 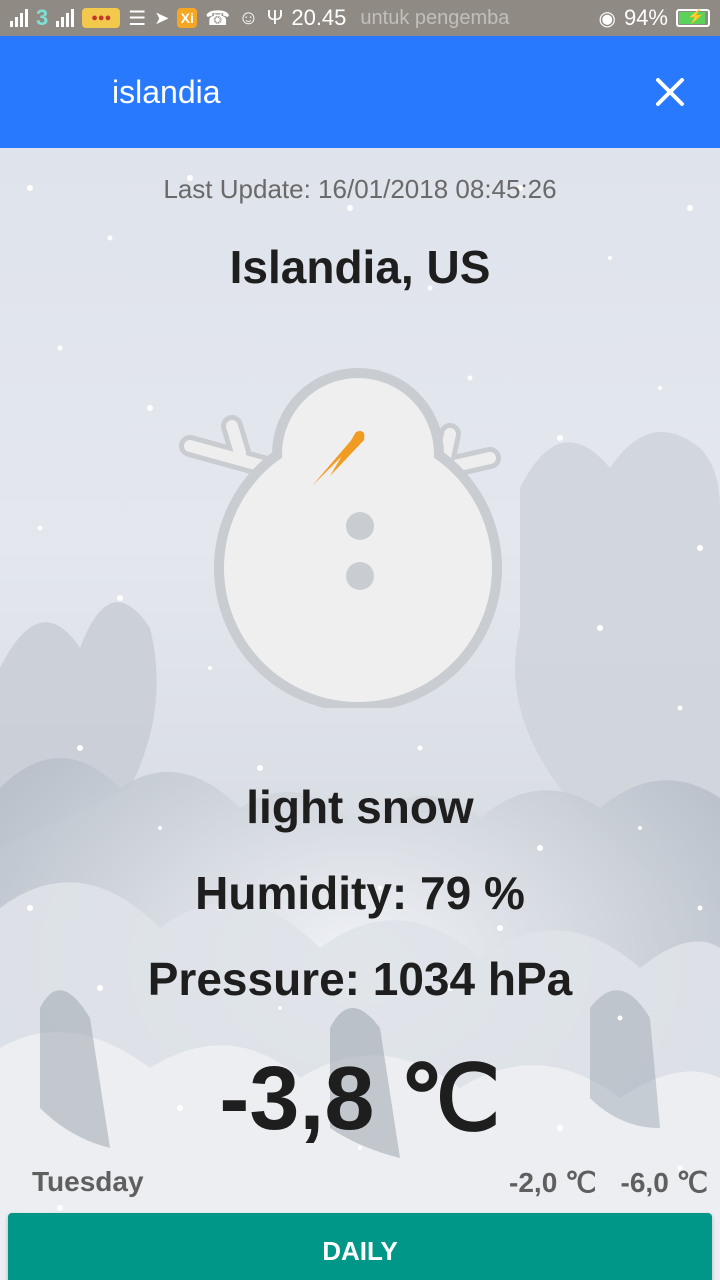 What do you see at coordinates (608, 1182) in the screenshot?
I see `min-max-temperature: -2,0 ℃ -6,0 ℃` at bounding box center [608, 1182].